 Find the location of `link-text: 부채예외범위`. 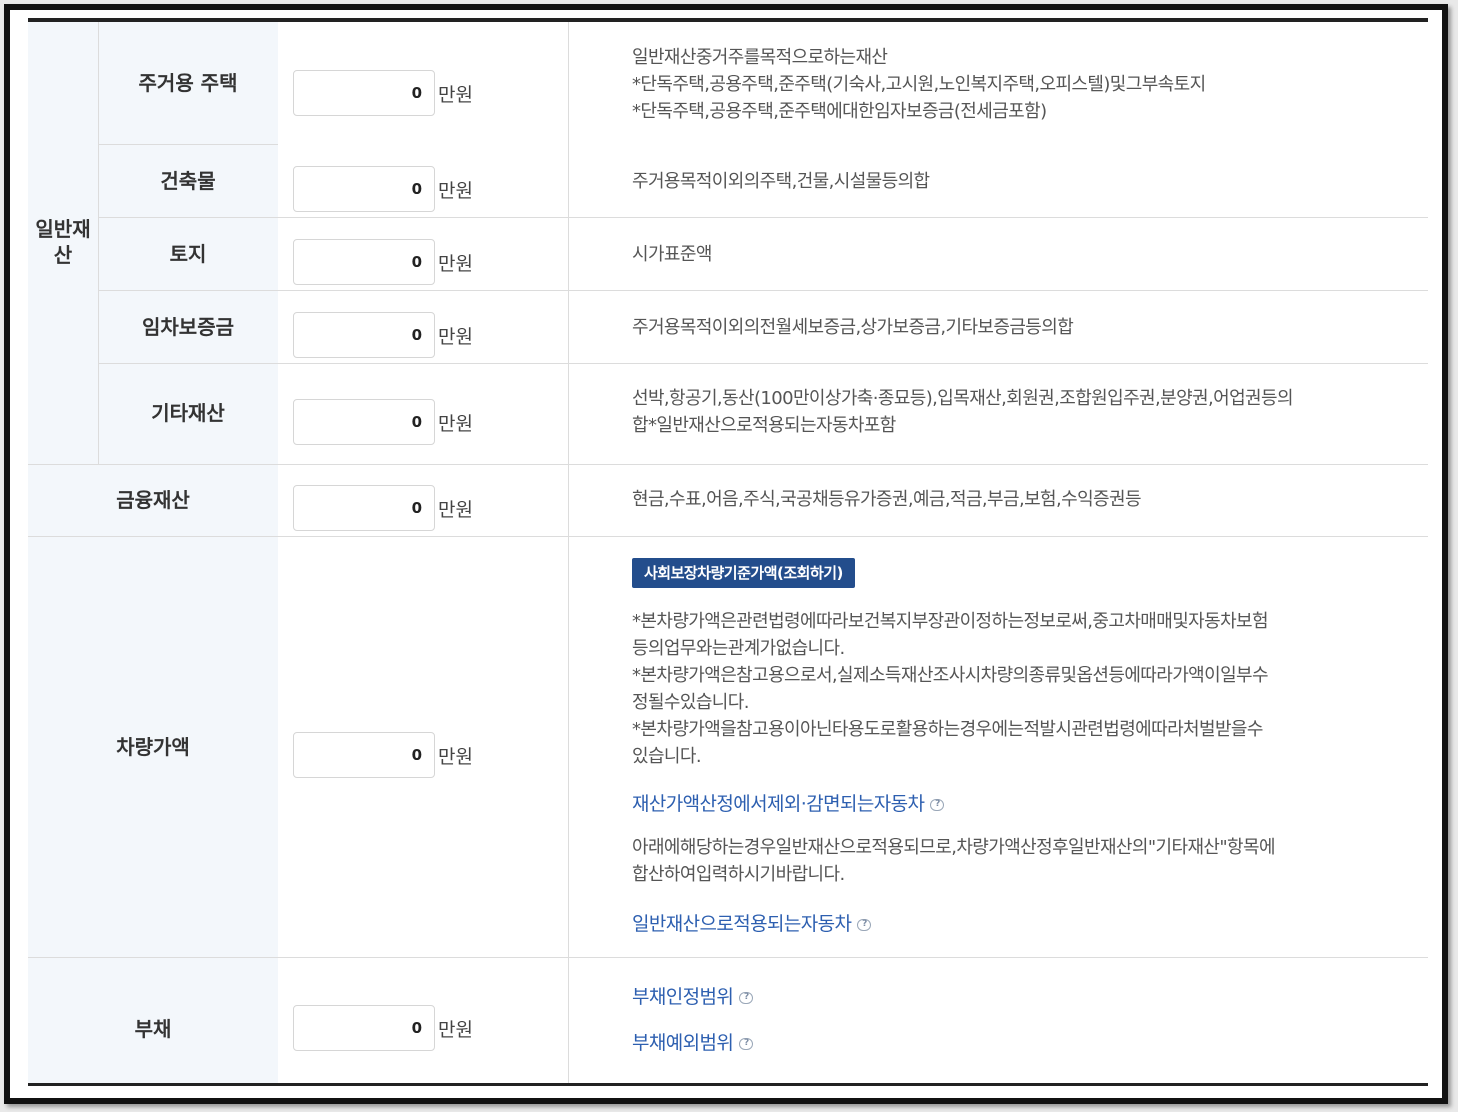

link-text: 부채예외범위 is located at coordinates (683, 1043).